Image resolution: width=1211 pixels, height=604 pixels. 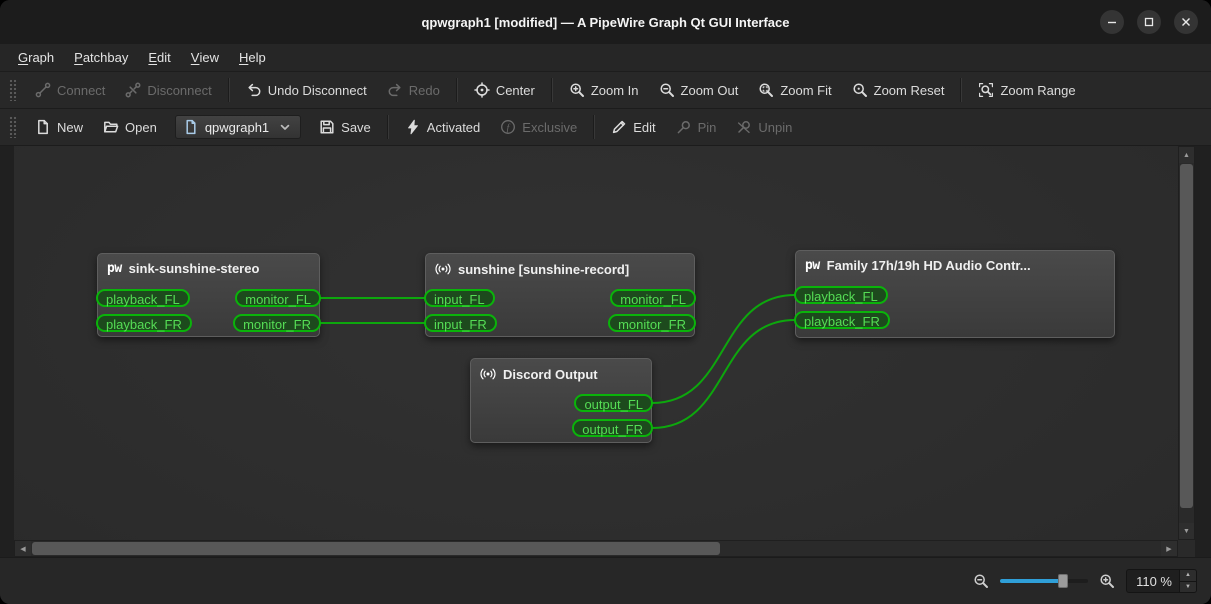 I want to click on toolbar-button-zoom-range: Zoom Range, so click(x=1026, y=90).